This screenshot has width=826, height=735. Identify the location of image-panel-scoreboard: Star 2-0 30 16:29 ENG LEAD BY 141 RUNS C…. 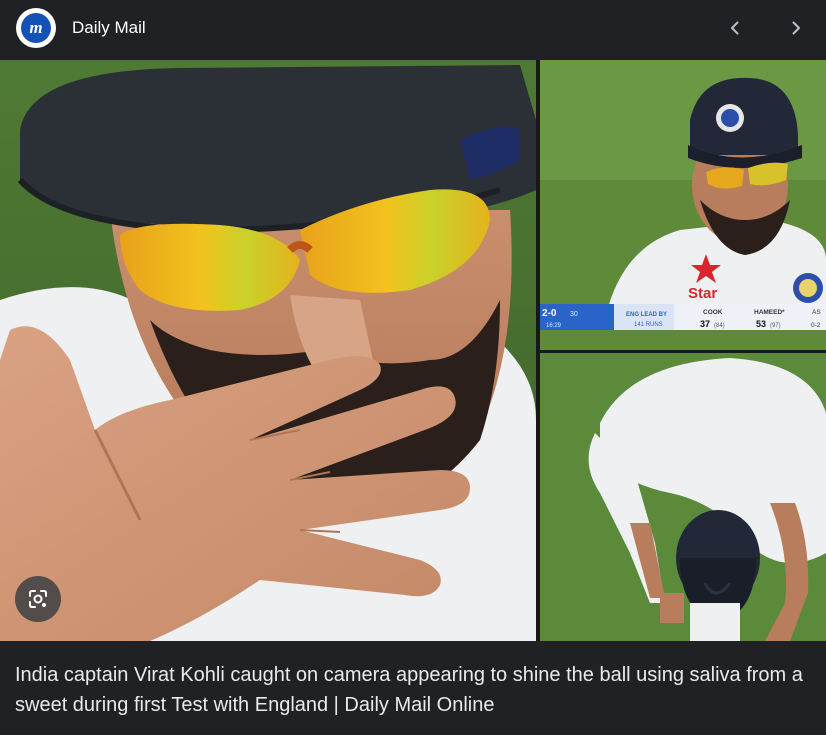
(683, 205).